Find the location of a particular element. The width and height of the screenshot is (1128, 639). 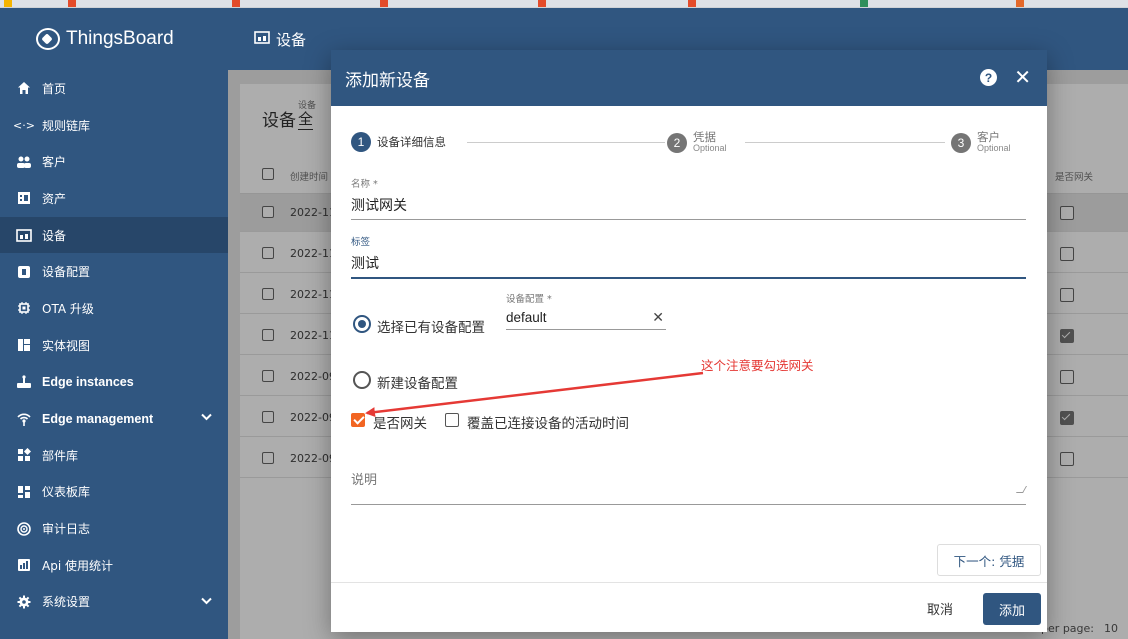

dialog-footer: 取消 添加 is located at coordinates (689, 607).